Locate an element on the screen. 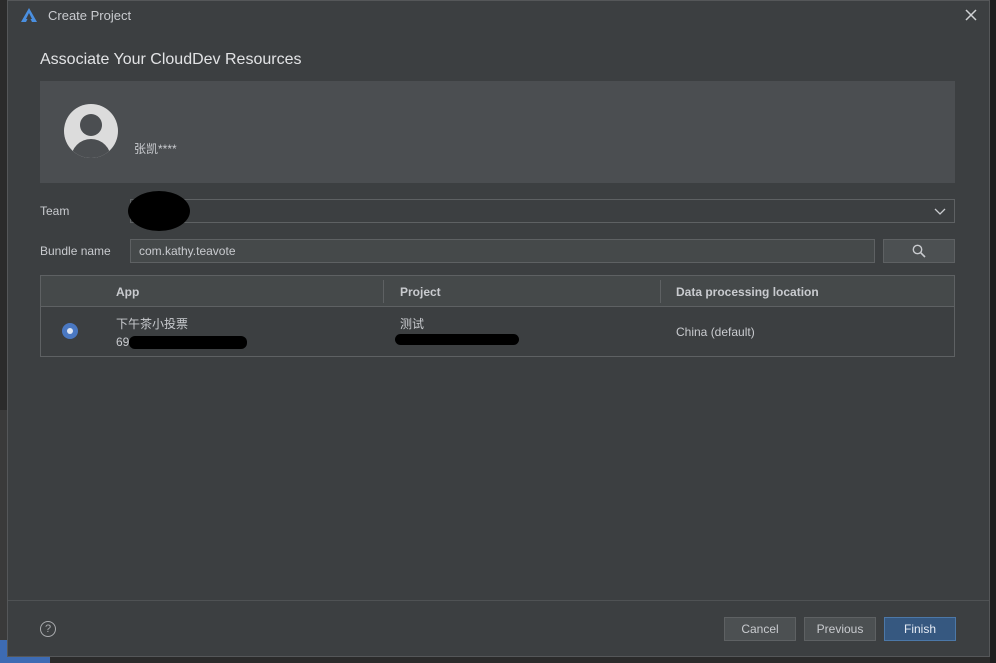  background-edge is located at coordinates (993, 331).